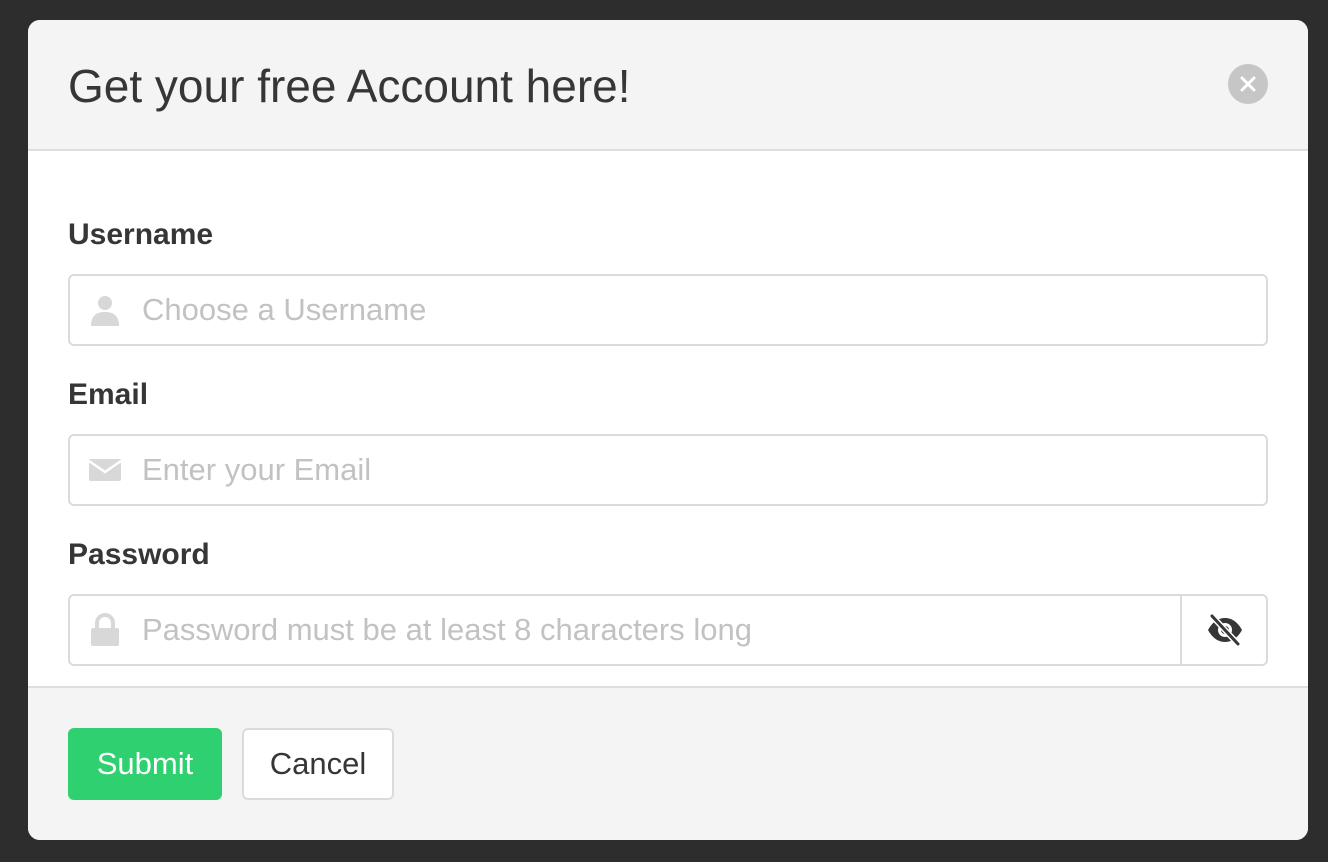  I want to click on username-field, so click(668, 310).